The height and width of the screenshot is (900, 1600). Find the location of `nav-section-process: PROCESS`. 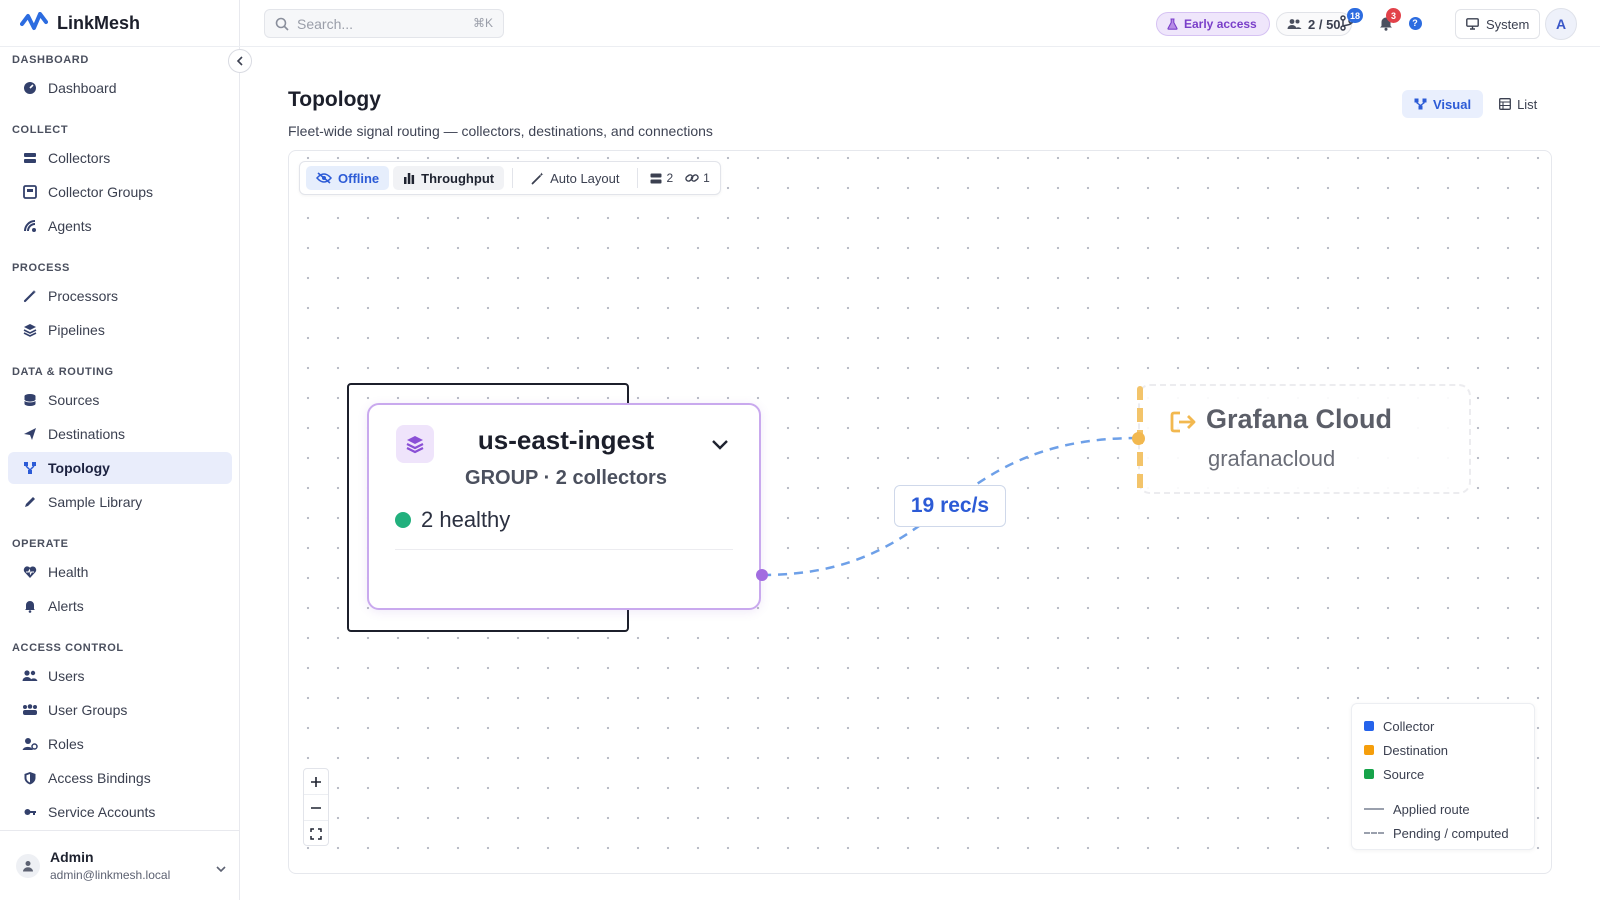

nav-section-process: PROCESS is located at coordinates (41, 268).